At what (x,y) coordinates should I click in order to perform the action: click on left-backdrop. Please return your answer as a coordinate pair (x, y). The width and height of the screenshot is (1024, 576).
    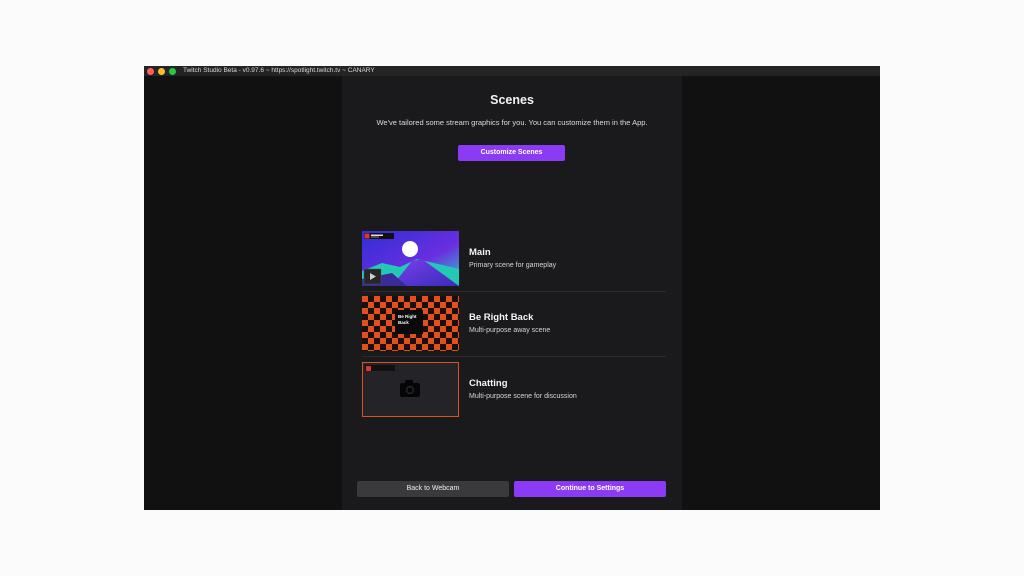
    Looking at the image, I should click on (243, 293).